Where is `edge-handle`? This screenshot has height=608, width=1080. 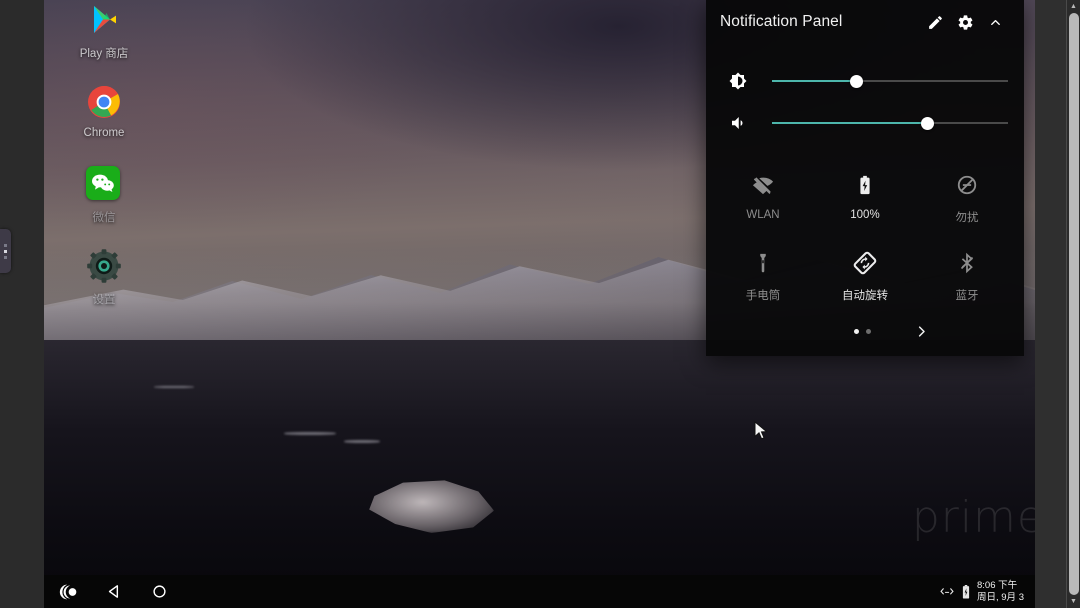 edge-handle is located at coordinates (5, 251).